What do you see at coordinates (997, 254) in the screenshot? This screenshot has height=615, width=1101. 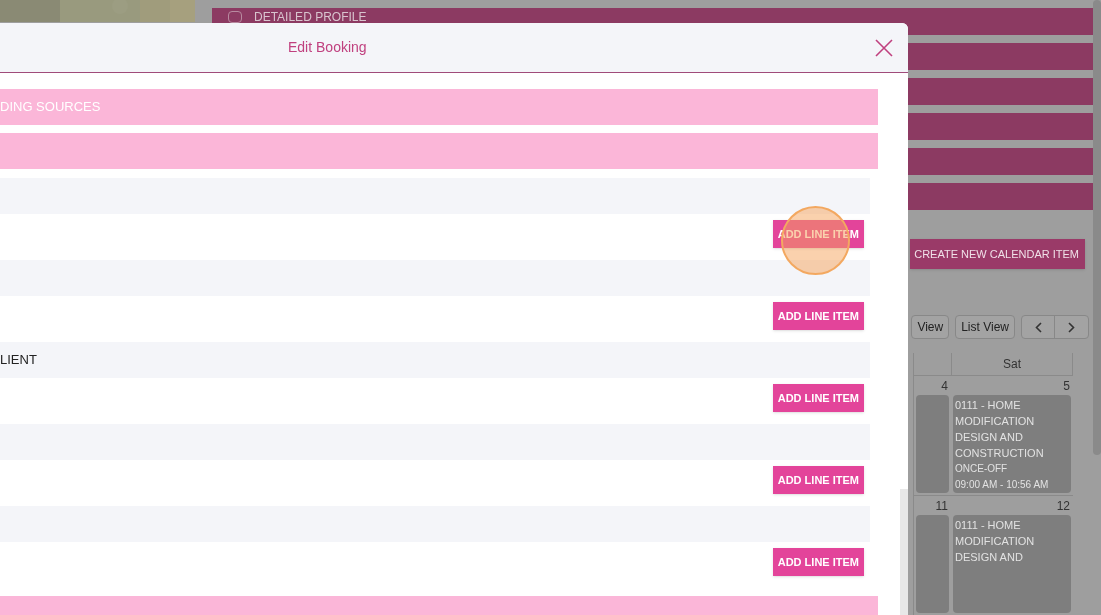 I see `create-calendar-item-button: CREATE NEW CALENDAR ITEM` at bounding box center [997, 254].